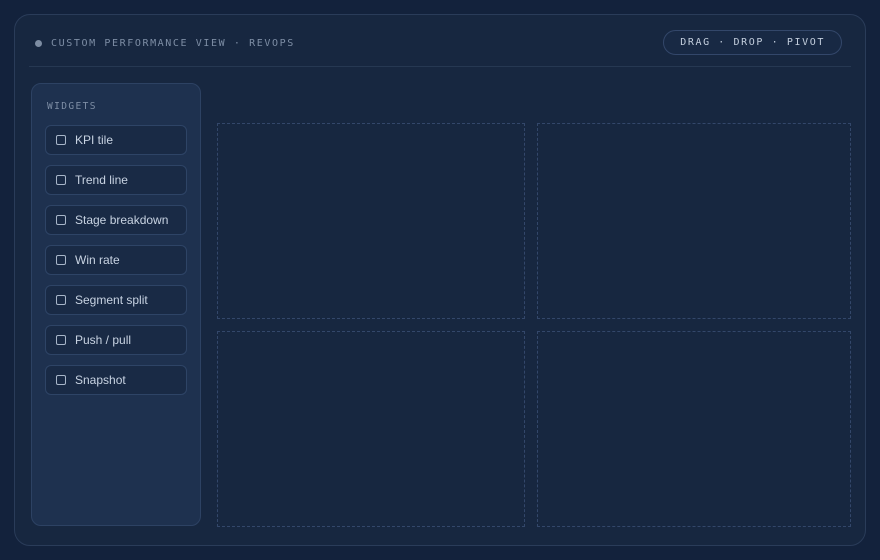 The width and height of the screenshot is (880, 560). I want to click on widget-item-push-pull: Push / pull, so click(116, 340).